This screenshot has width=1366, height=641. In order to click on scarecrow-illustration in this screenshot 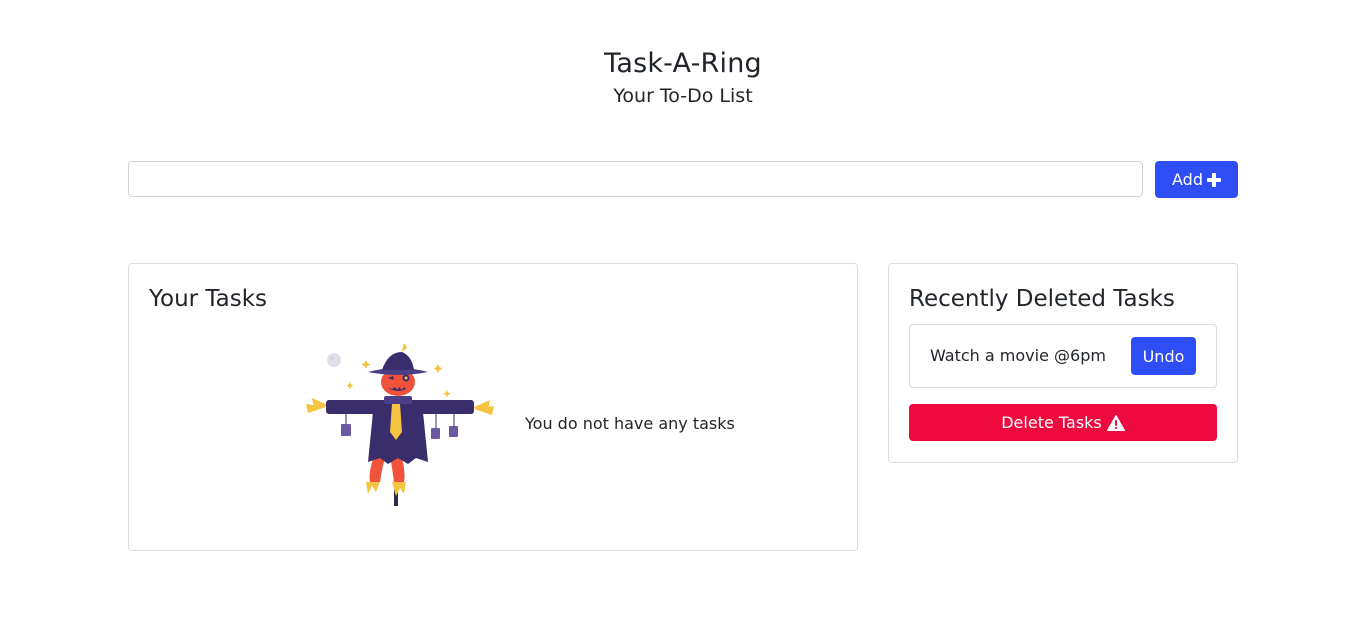, I will do `click(400, 425)`.